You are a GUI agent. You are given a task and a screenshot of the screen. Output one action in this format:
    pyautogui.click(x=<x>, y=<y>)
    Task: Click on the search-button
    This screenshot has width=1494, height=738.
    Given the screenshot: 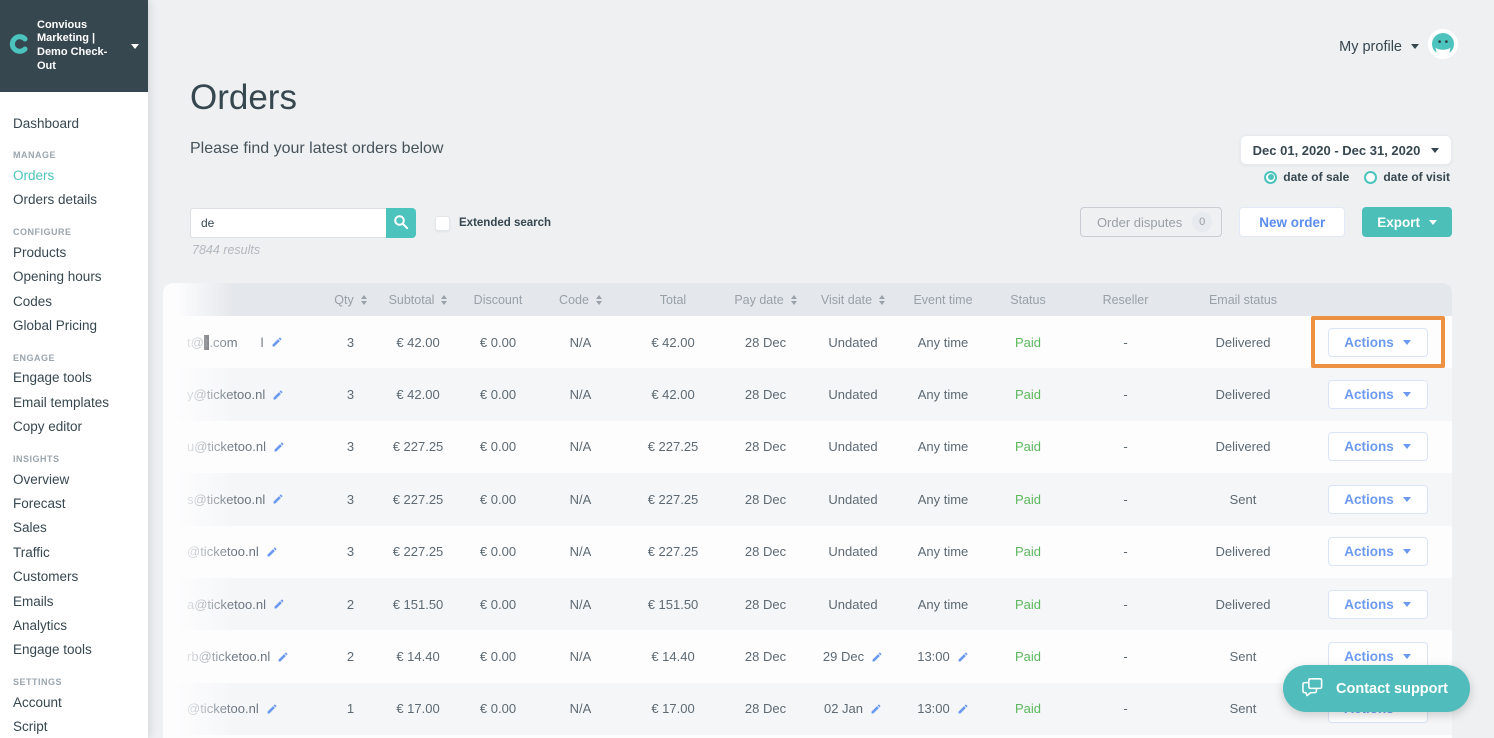 What is the action you would take?
    pyautogui.click(x=401, y=223)
    